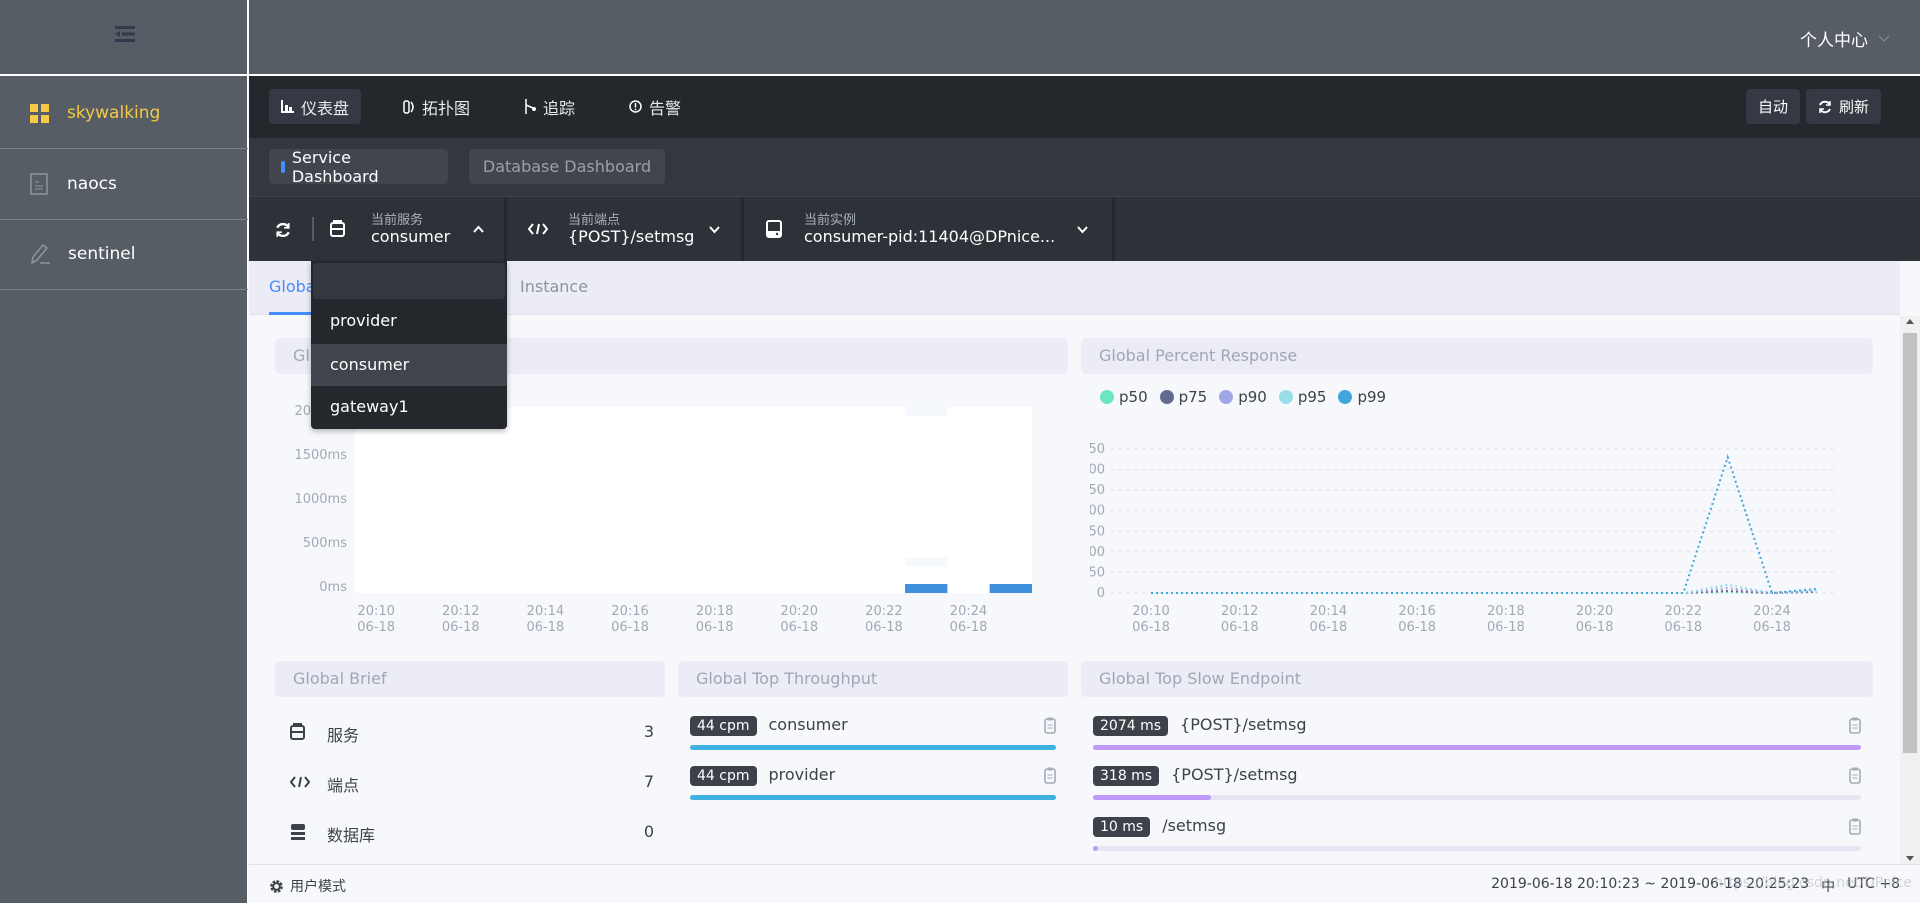  What do you see at coordinates (1095, 848) in the screenshot?
I see `slow-bar-fill` at bounding box center [1095, 848].